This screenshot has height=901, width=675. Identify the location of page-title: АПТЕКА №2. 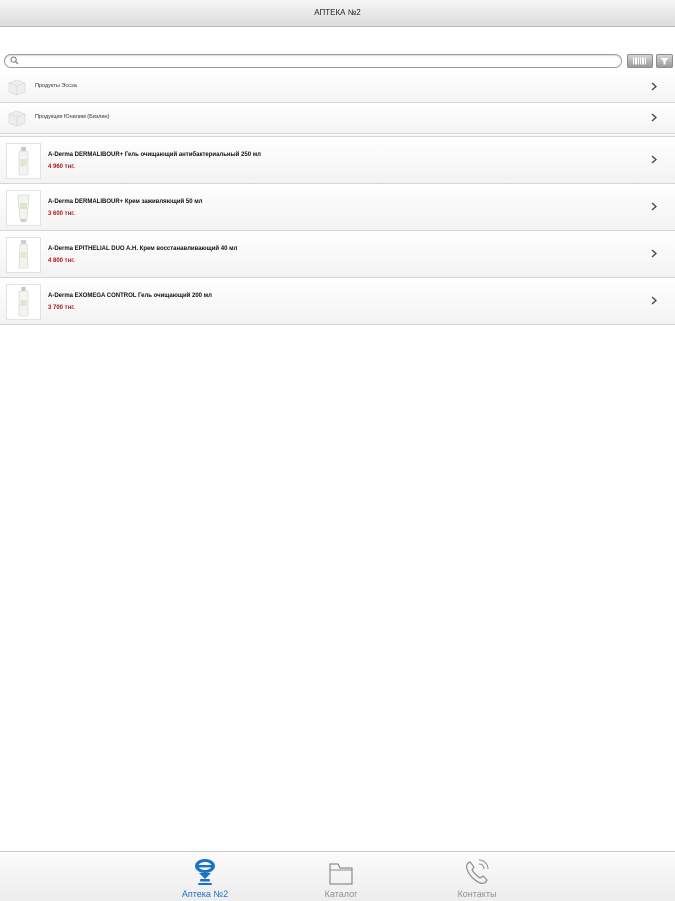
(337, 12).